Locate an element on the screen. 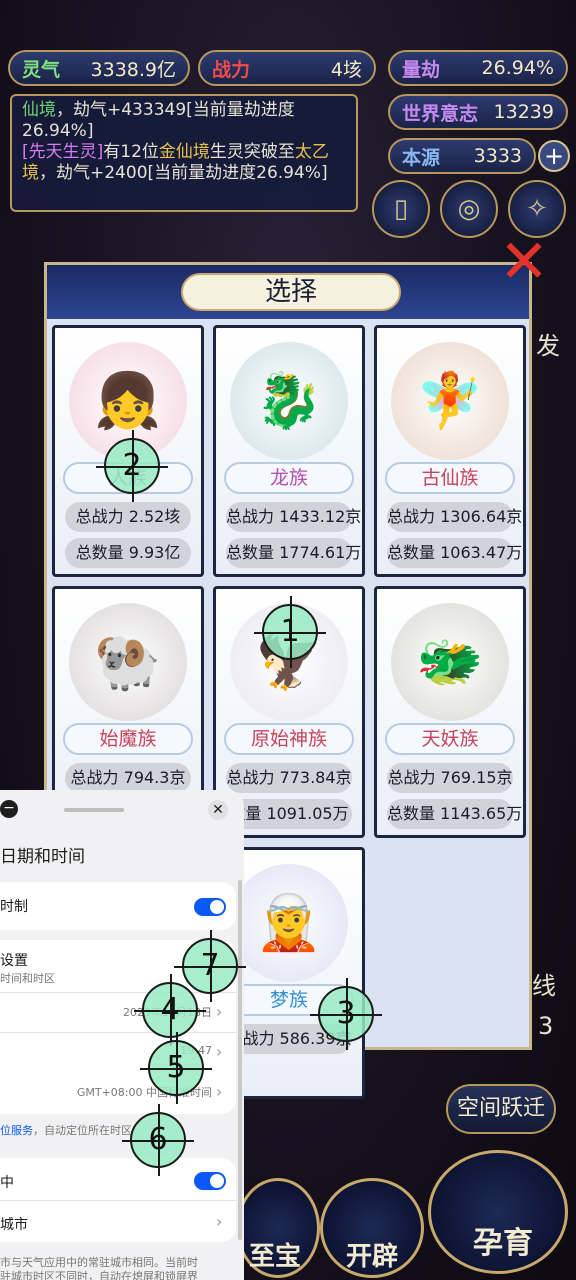  benyuan-value: 3333 is located at coordinates (497, 156).